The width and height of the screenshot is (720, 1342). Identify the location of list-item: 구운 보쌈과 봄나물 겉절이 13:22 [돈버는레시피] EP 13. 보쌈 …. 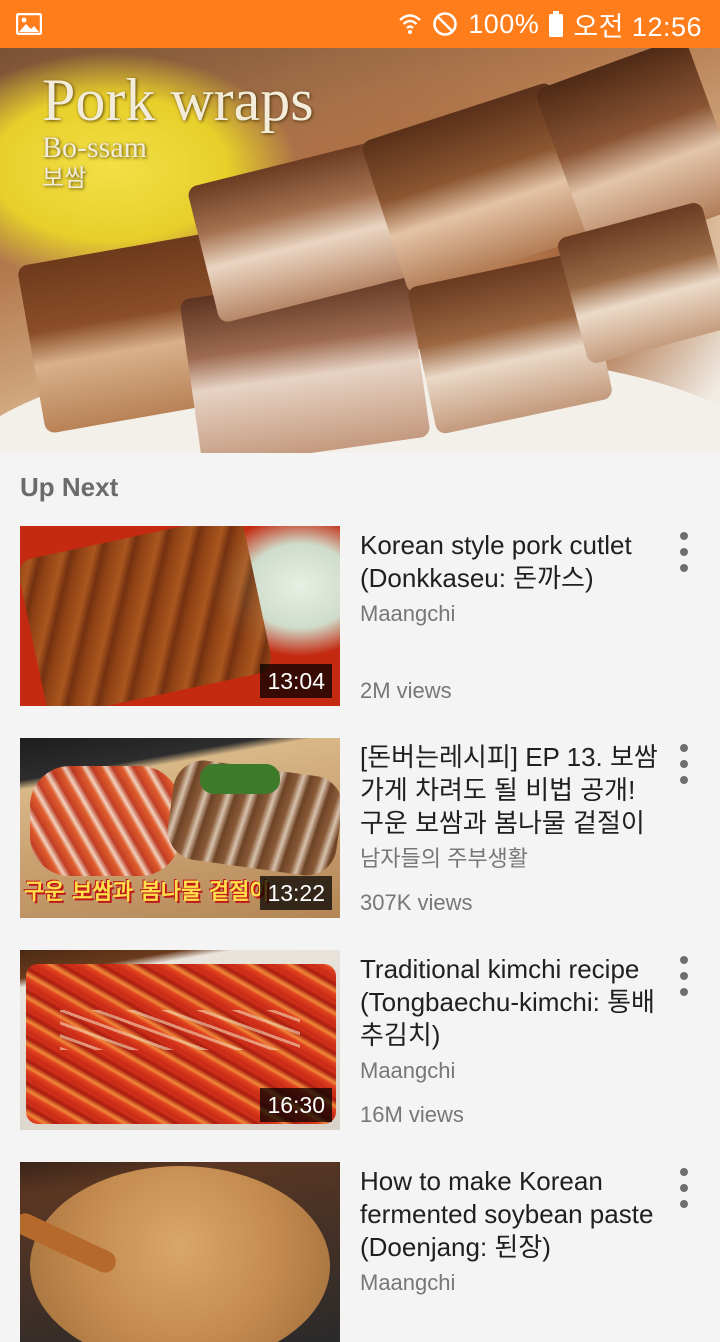
(360, 828).